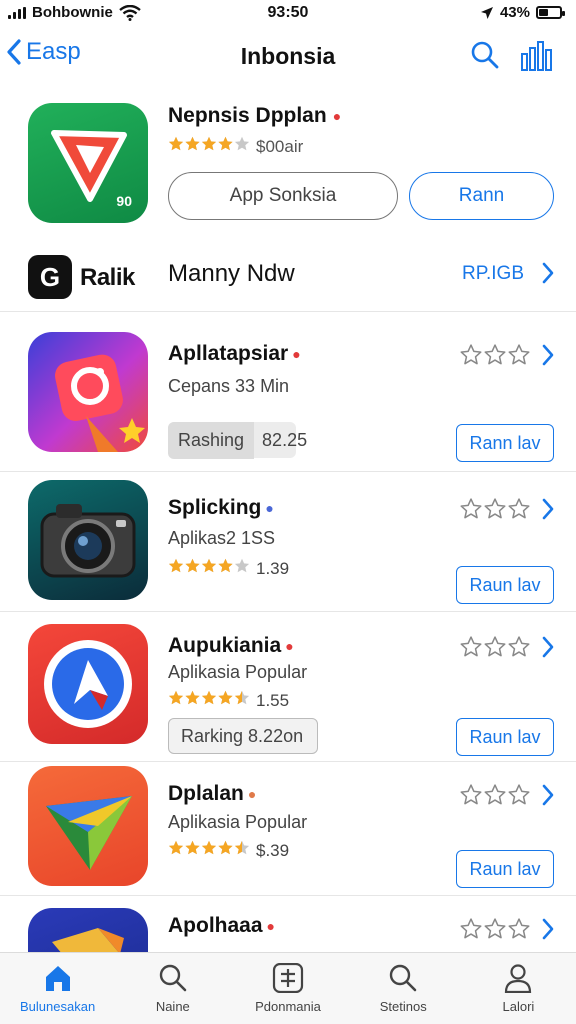  I want to click on rank-pill: Rarking 8.22on, so click(243, 736).